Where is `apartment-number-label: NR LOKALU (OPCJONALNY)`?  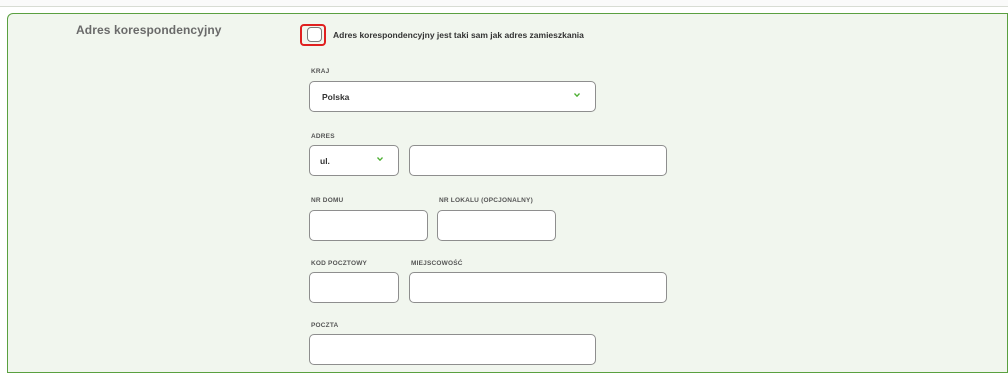 apartment-number-label: NR LOKALU (OPCJONALNY) is located at coordinates (486, 200).